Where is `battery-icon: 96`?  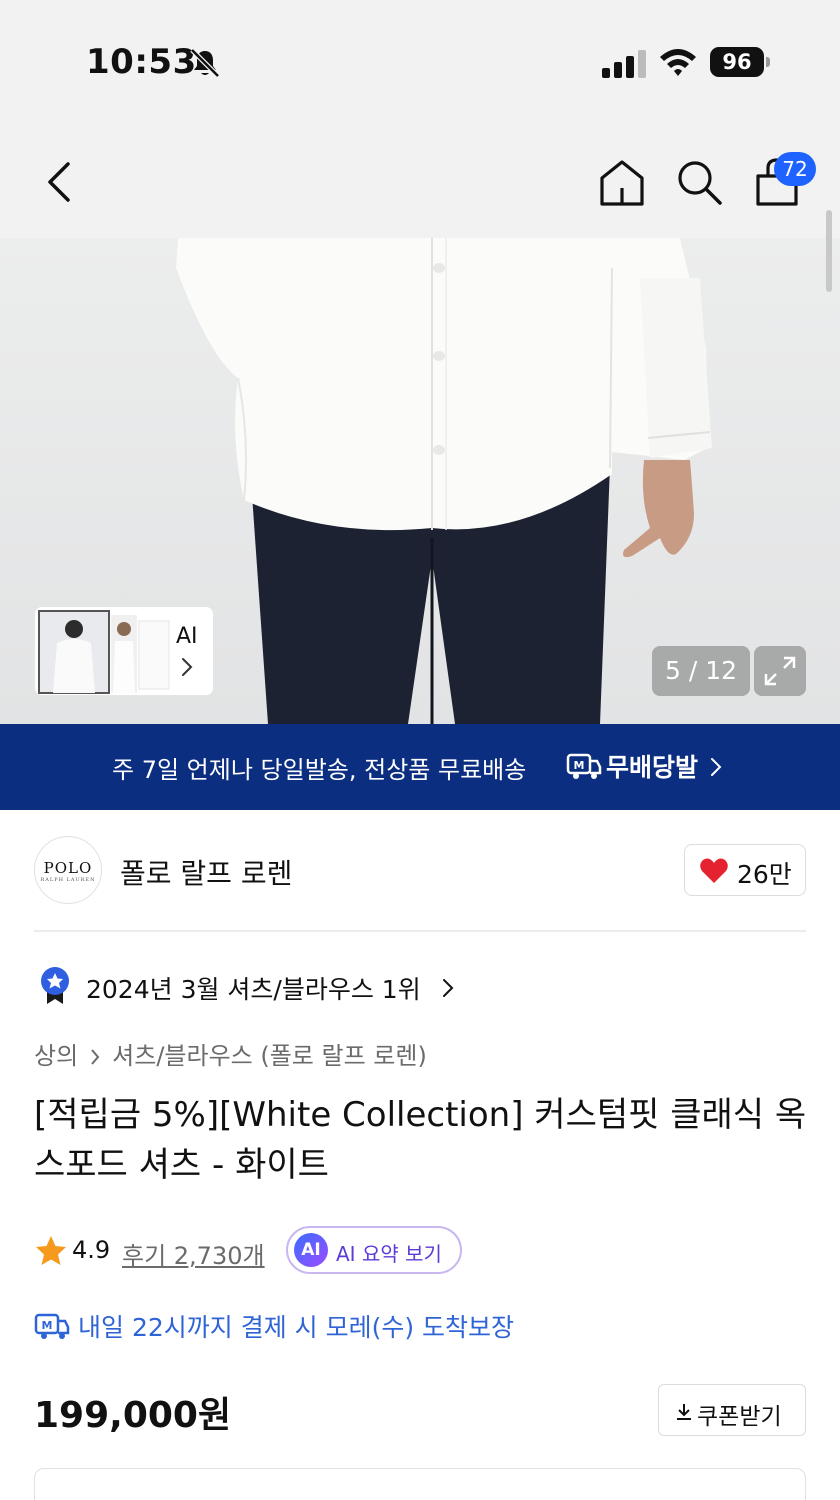
battery-icon: 96 is located at coordinates (740, 62).